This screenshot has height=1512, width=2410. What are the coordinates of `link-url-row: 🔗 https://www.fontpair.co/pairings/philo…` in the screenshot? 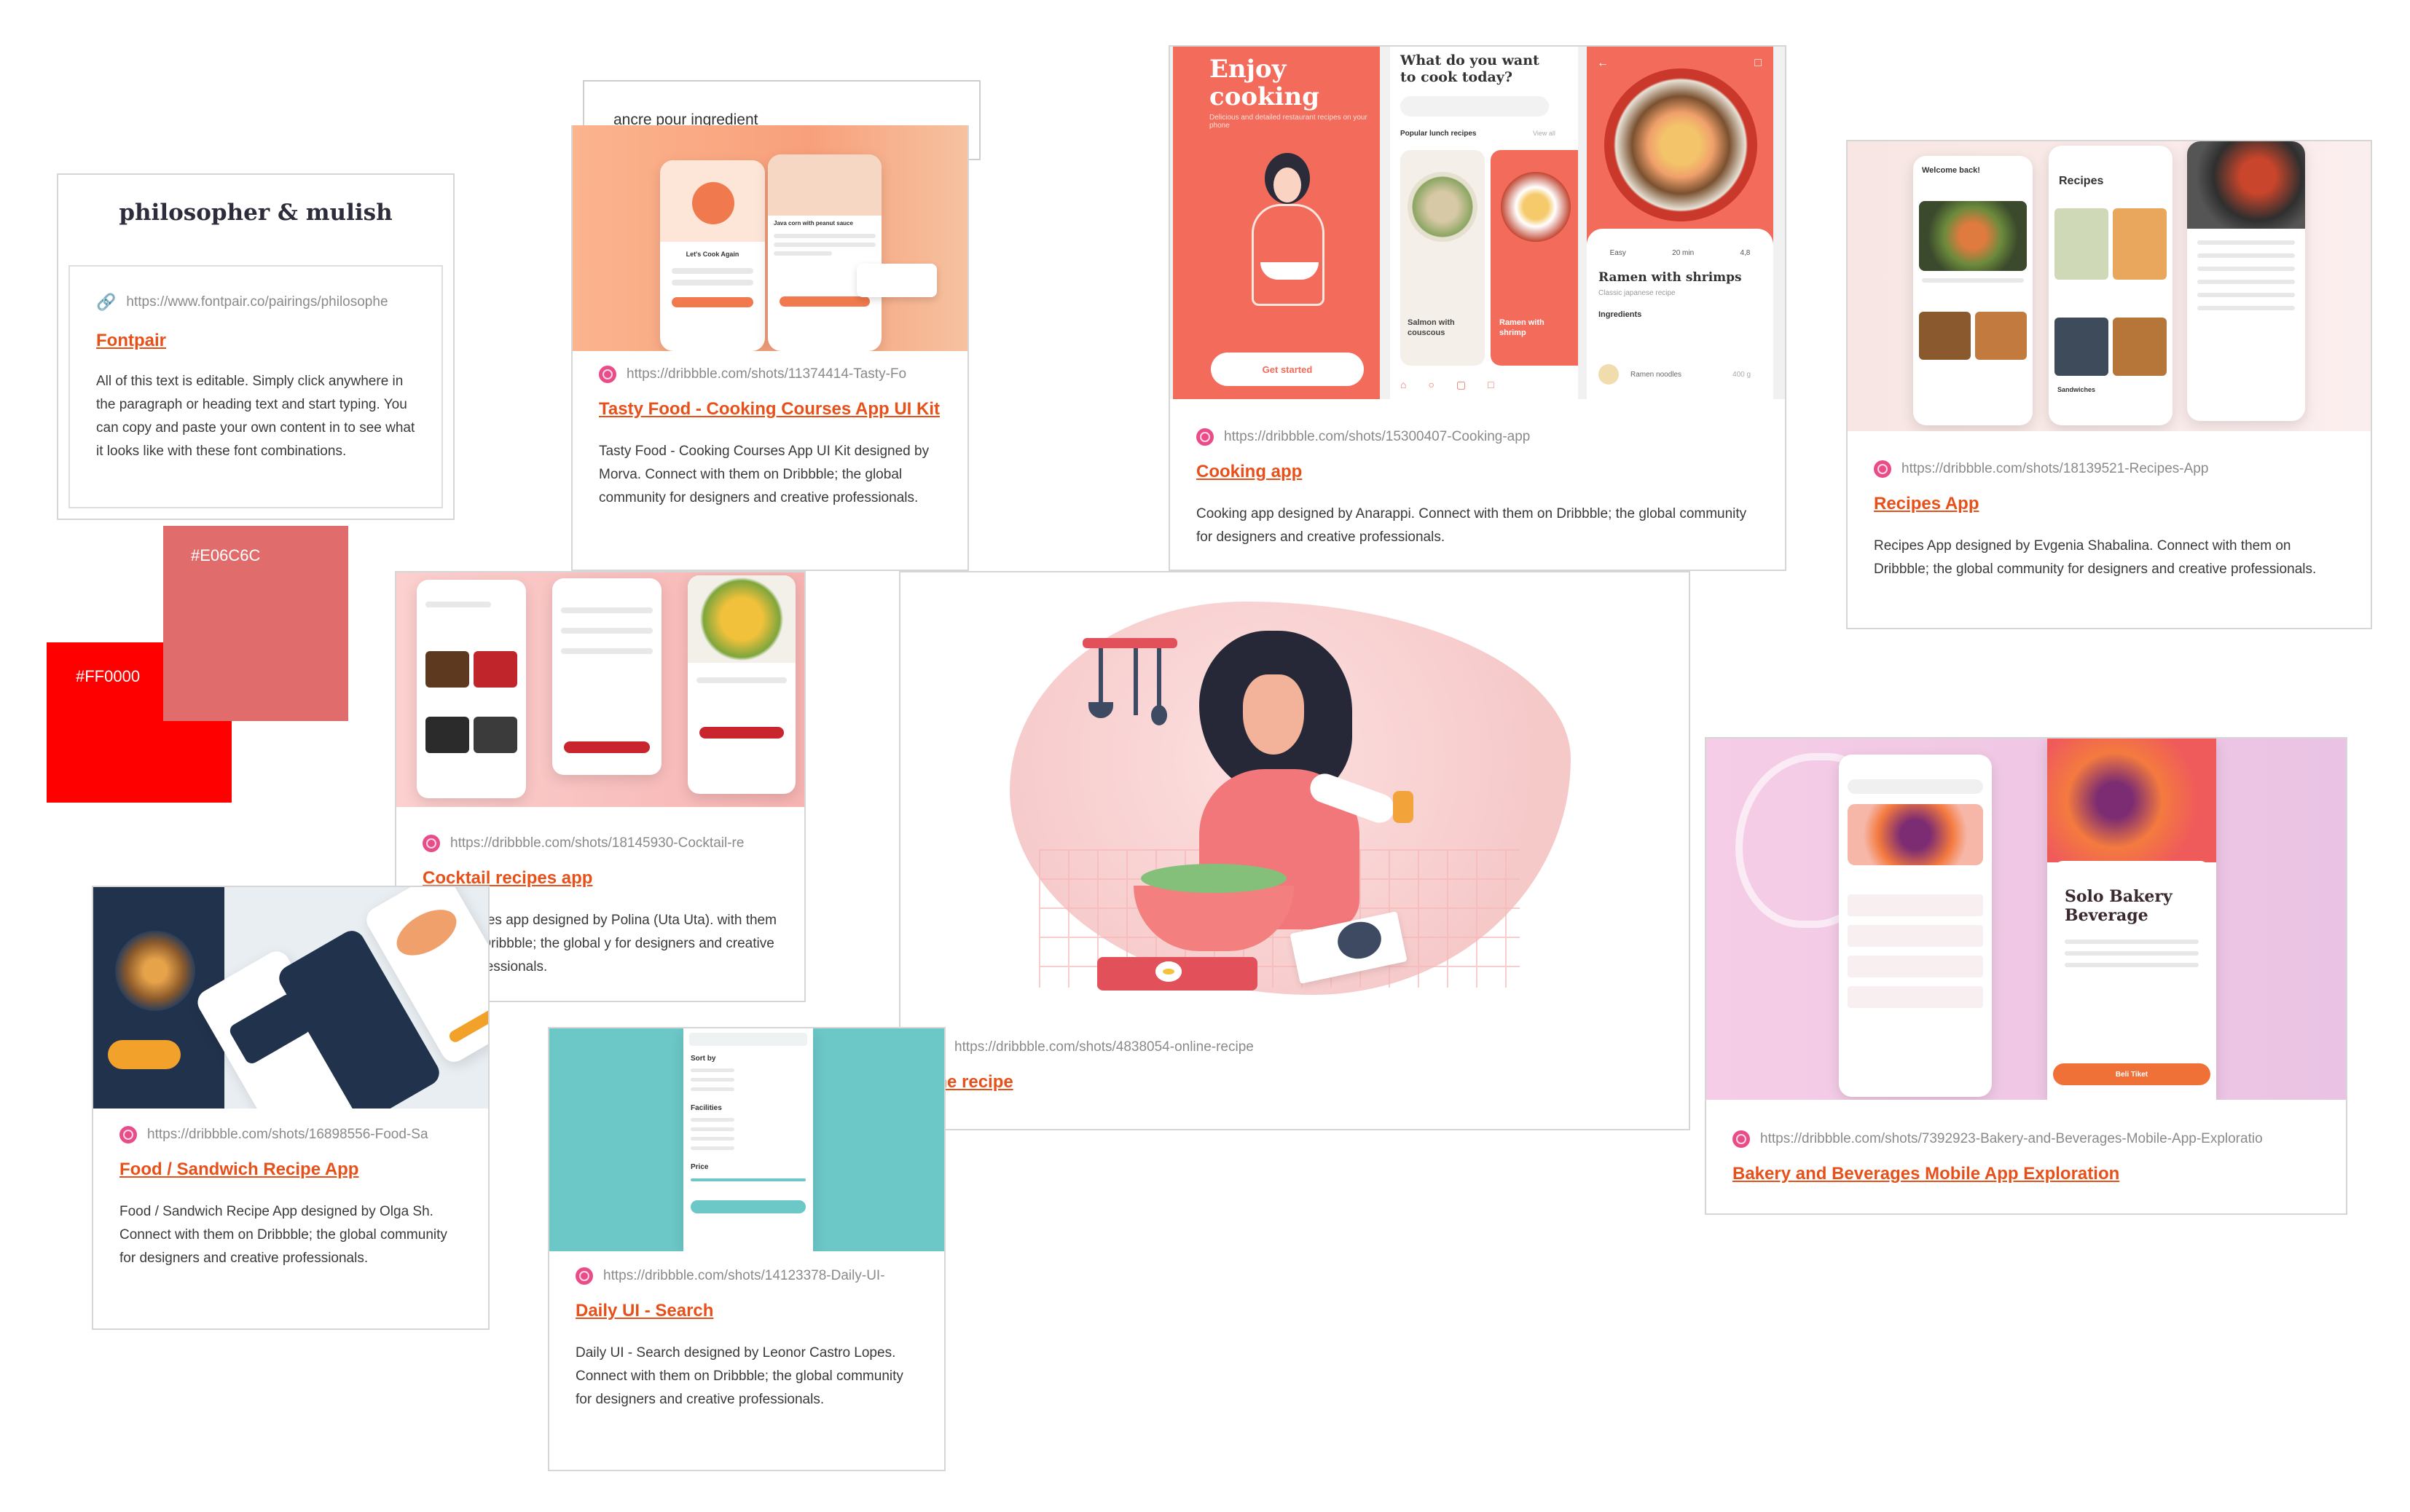 It's located at (256, 302).